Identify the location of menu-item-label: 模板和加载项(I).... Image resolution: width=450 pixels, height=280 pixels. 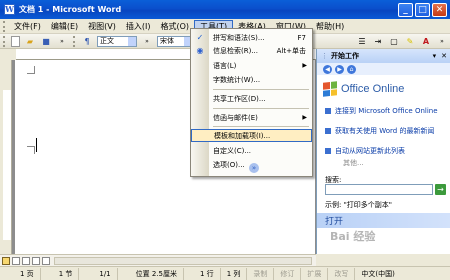
(242, 135).